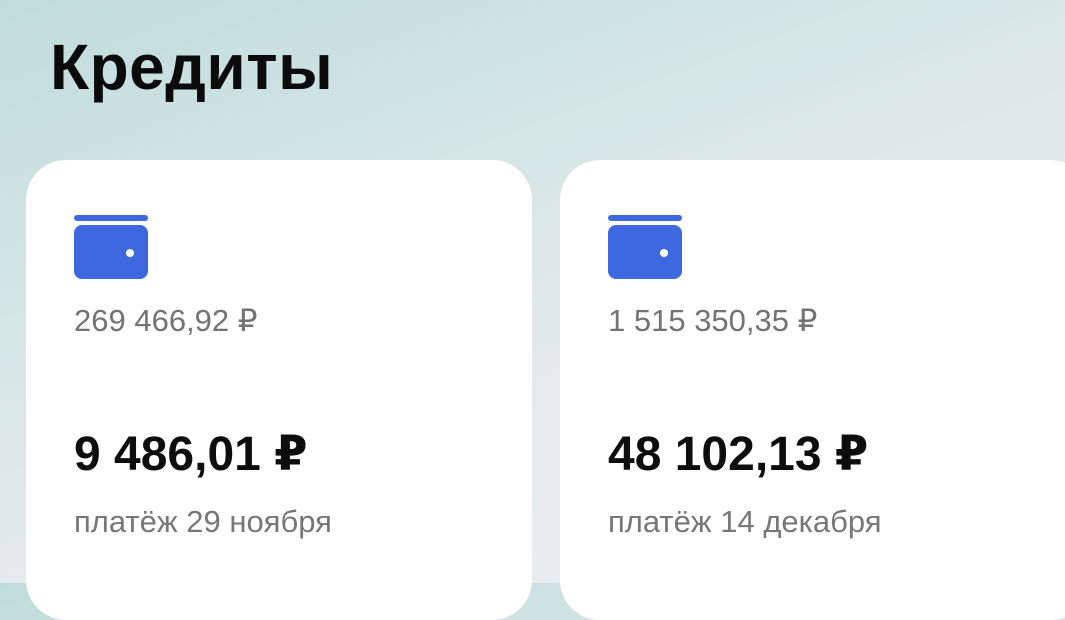 Image resolution: width=1065 pixels, height=620 pixels. What do you see at coordinates (713, 320) in the screenshot?
I see `credit-balance: 1 515 350,35 ₽` at bounding box center [713, 320].